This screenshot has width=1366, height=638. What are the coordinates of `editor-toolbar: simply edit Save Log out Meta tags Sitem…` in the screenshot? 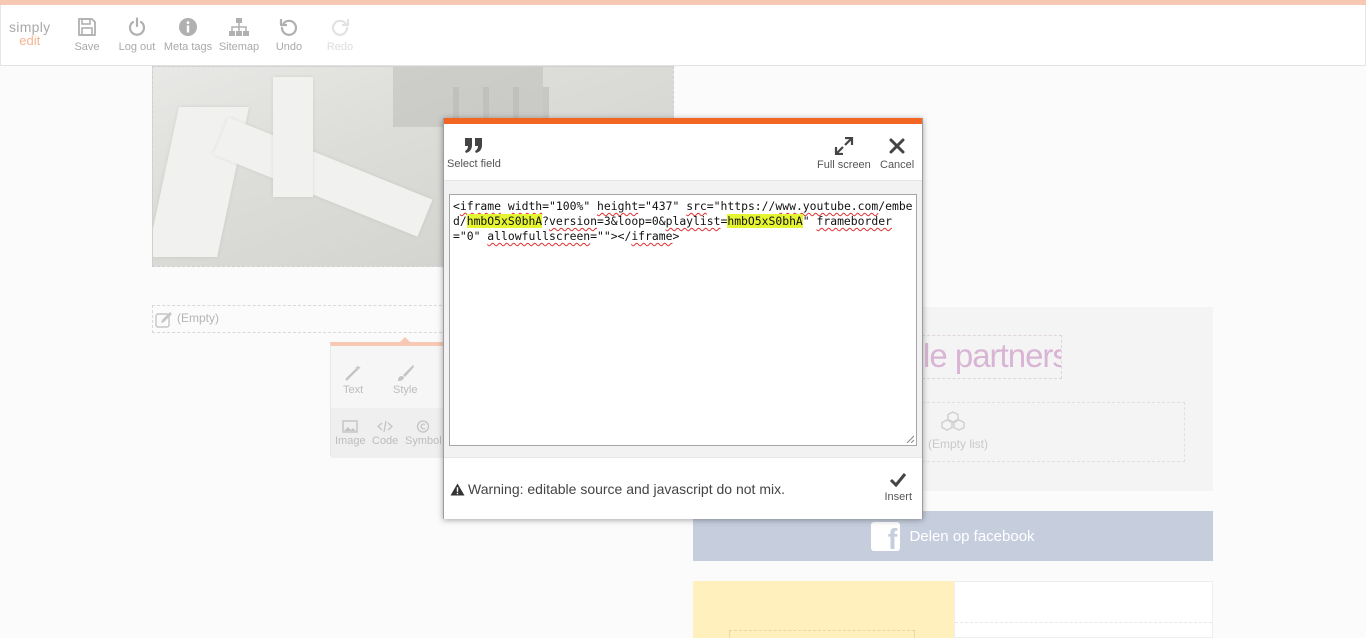 It's located at (683, 35).